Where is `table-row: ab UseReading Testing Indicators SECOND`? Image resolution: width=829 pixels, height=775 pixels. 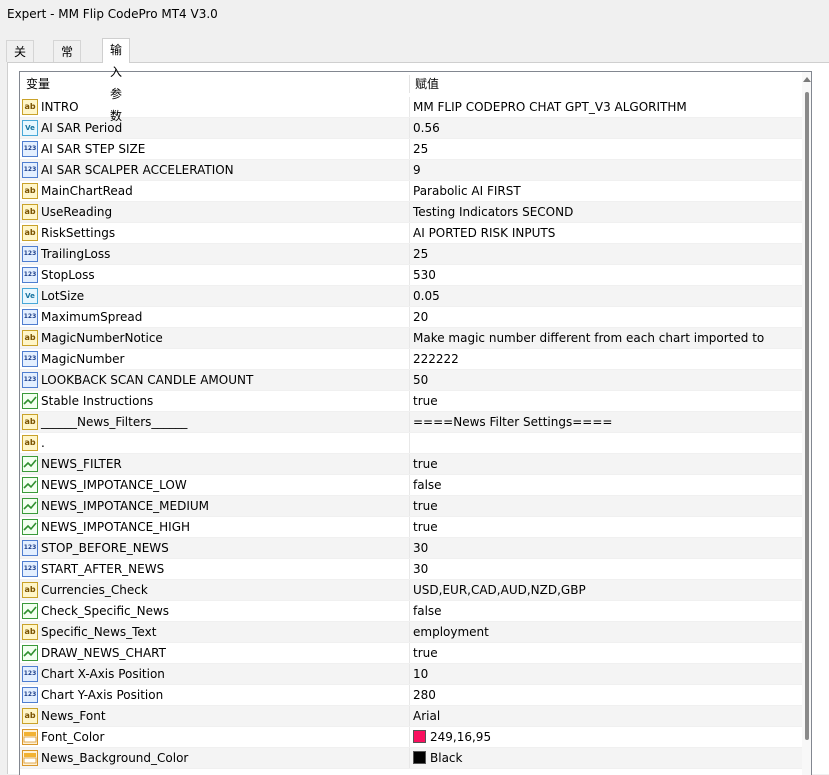
table-row: ab UseReading Testing Indicators SECOND is located at coordinates (411, 212).